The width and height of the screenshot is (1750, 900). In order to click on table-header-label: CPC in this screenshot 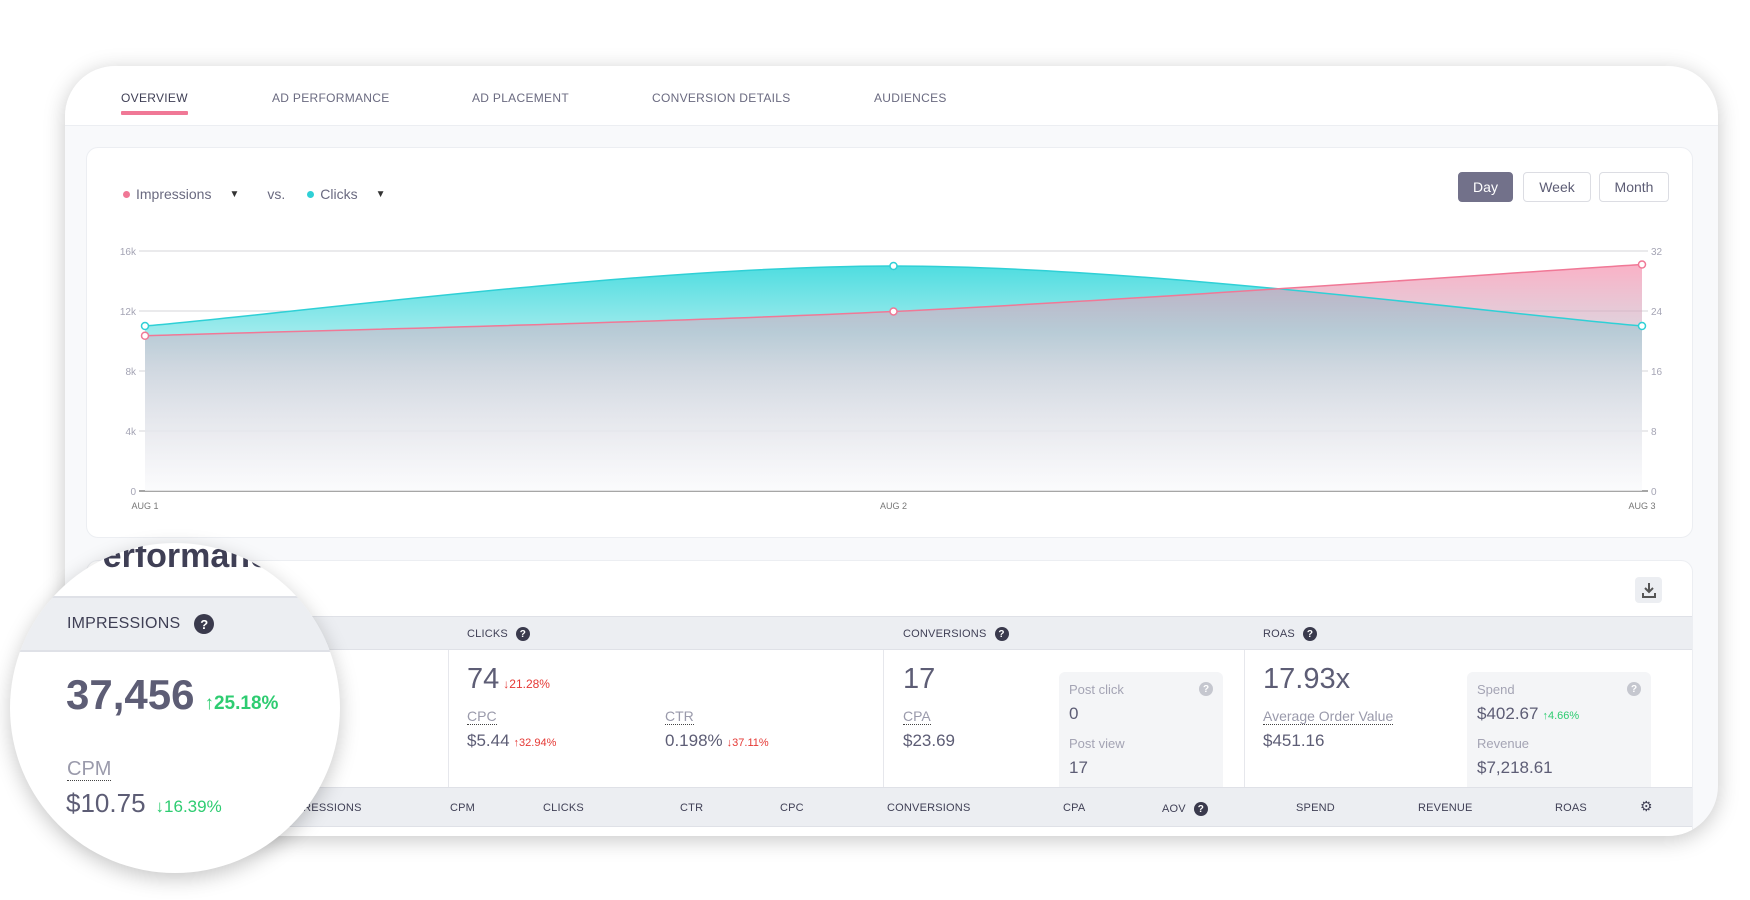, I will do `click(792, 808)`.